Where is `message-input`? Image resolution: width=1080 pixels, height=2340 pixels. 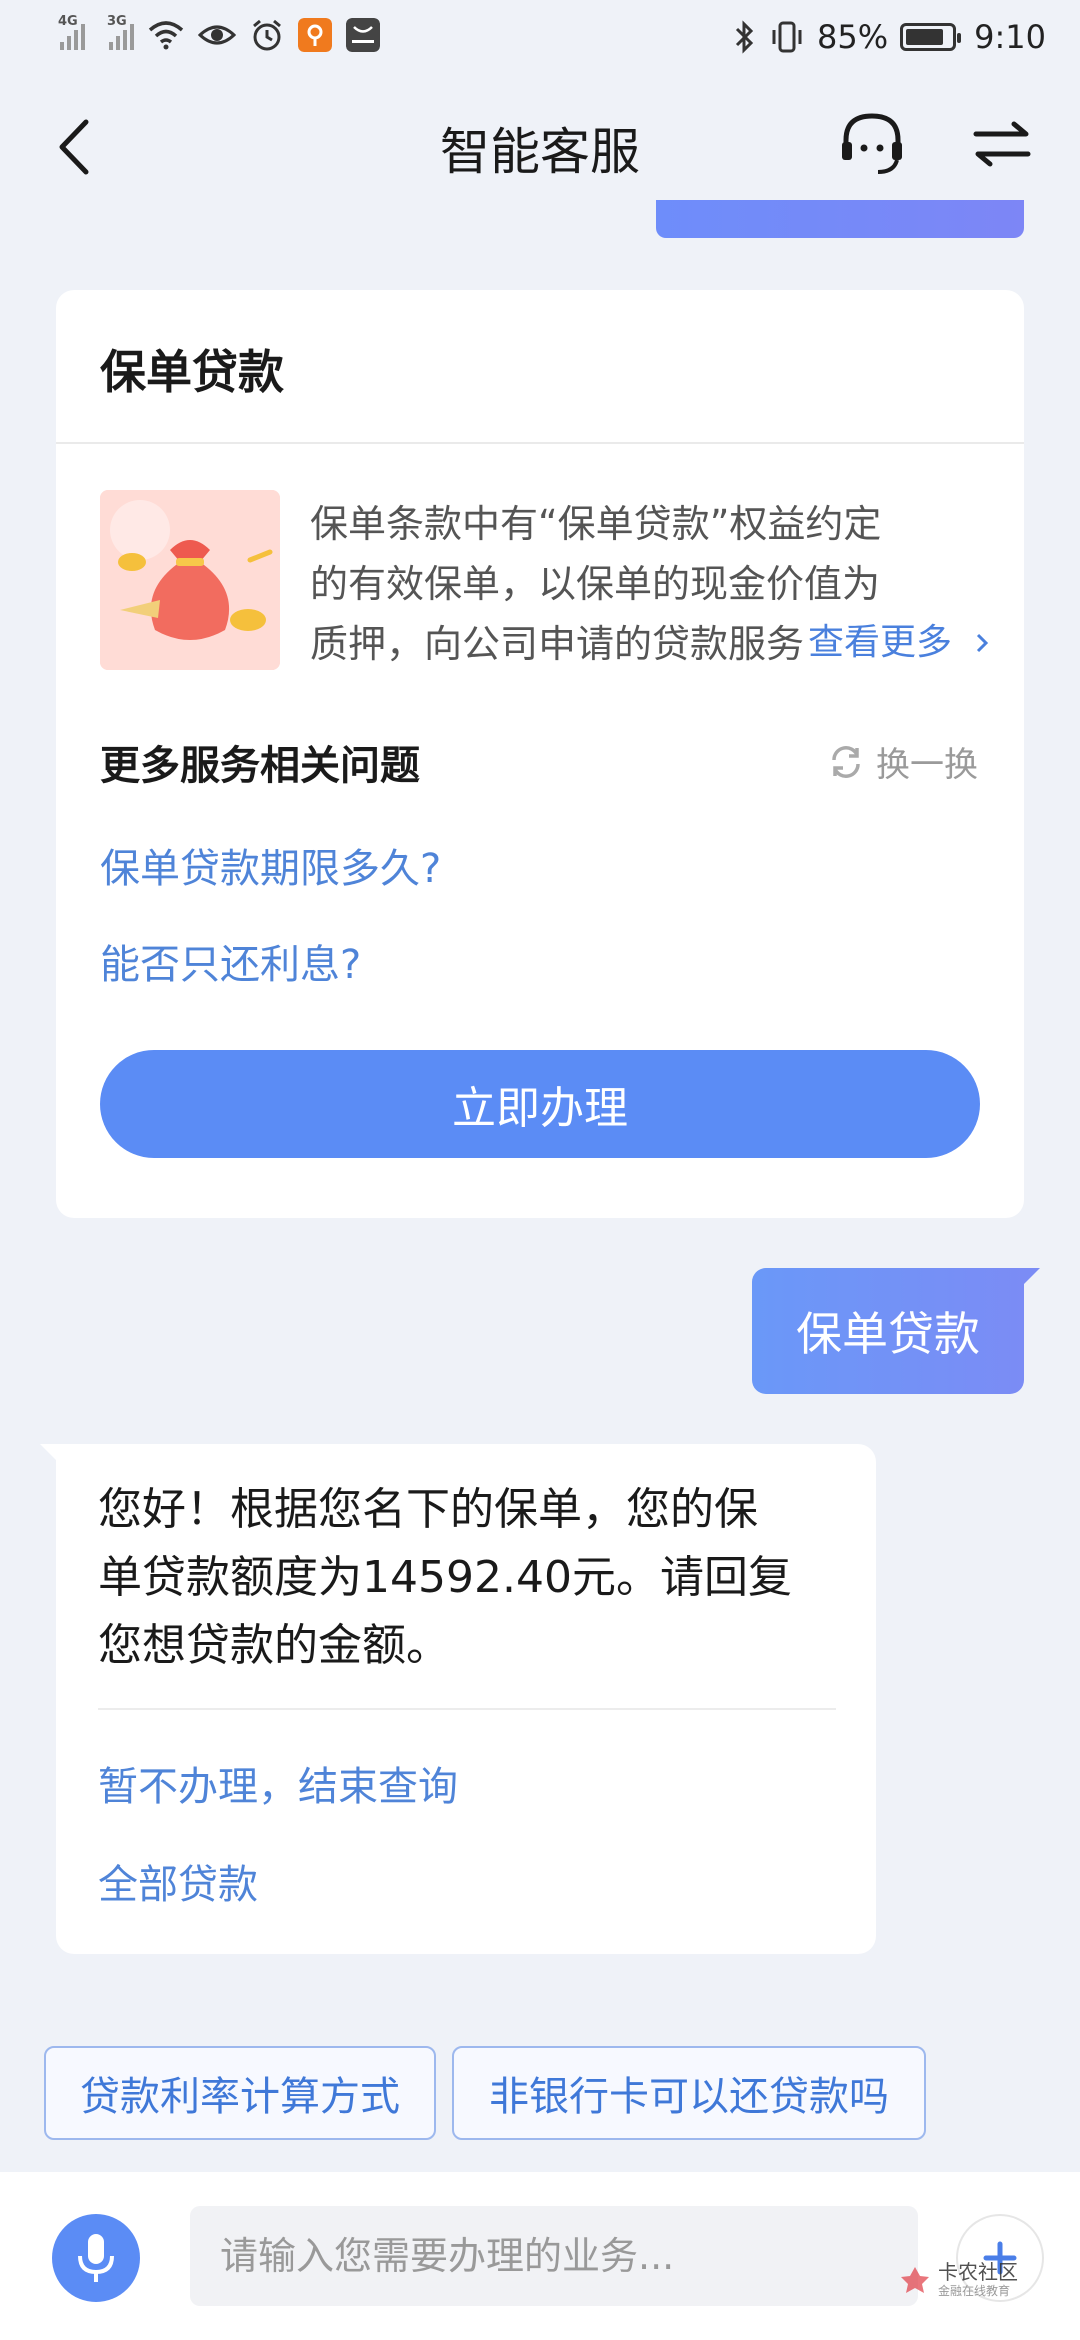 message-input is located at coordinates (554, 2256).